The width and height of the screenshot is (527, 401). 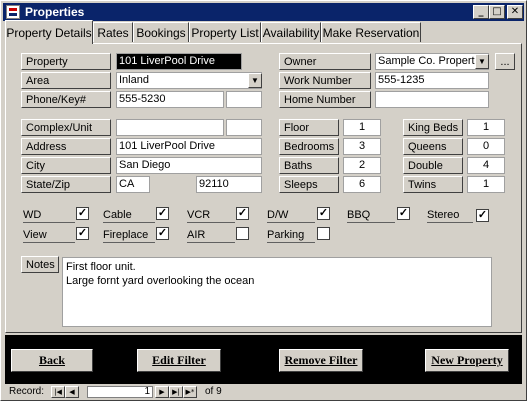 I want to click on amenity-air-checkbox, so click(x=242, y=233).